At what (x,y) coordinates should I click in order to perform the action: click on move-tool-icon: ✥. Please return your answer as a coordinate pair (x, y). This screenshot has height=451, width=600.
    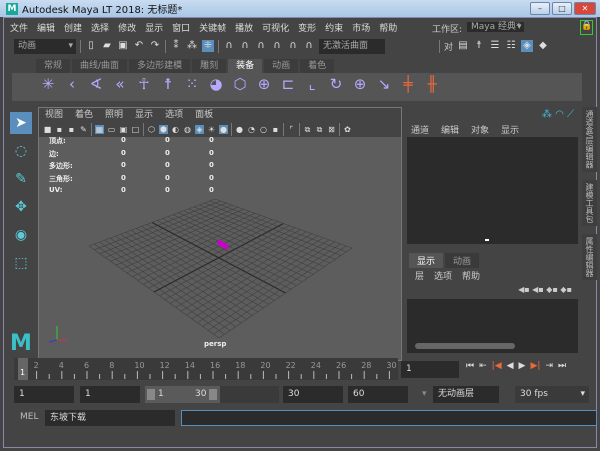
    Looking at the image, I should click on (21, 207).